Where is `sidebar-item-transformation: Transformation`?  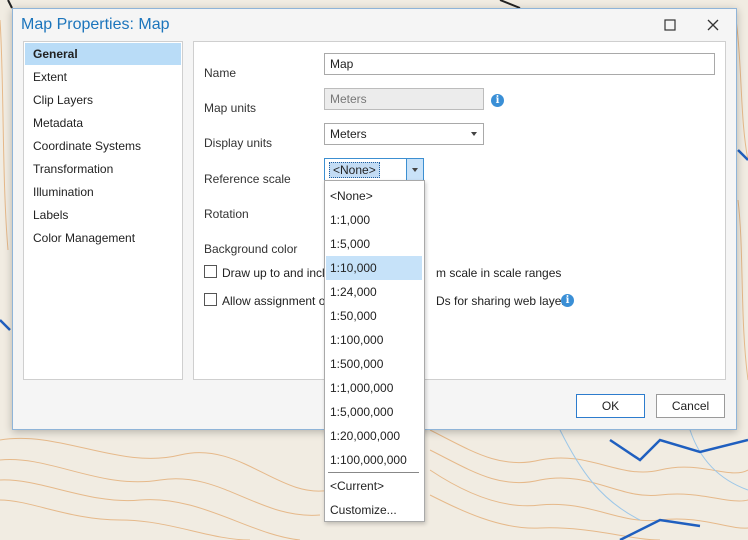 sidebar-item-transformation: Transformation is located at coordinates (103, 169).